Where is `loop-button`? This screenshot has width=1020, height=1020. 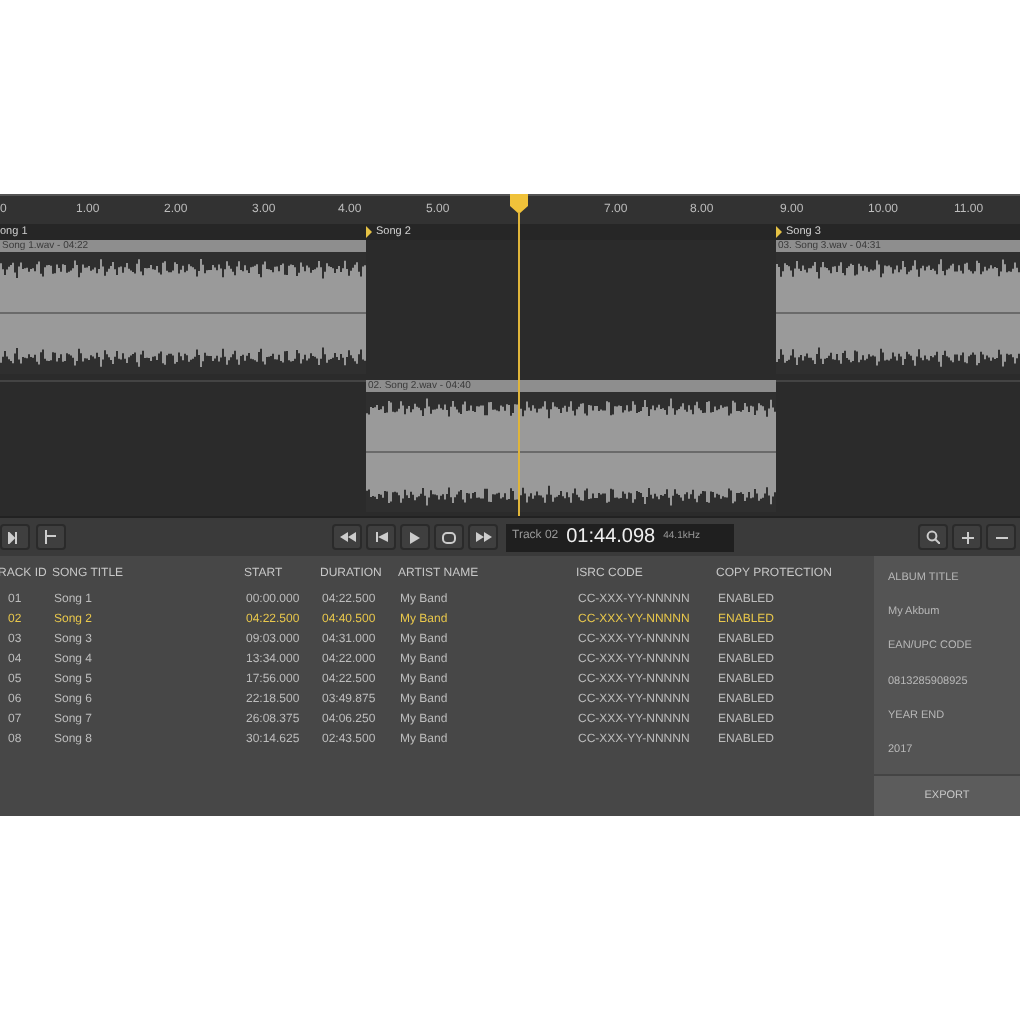 loop-button is located at coordinates (449, 537).